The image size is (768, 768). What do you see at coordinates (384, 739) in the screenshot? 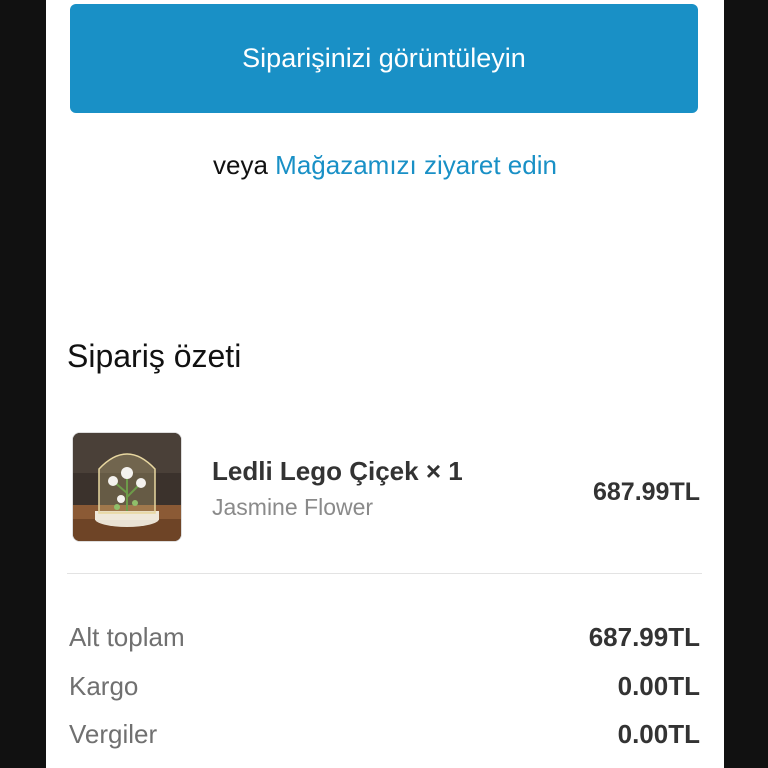
I see `taxes-row: Vergiler 0.00TL` at bounding box center [384, 739].